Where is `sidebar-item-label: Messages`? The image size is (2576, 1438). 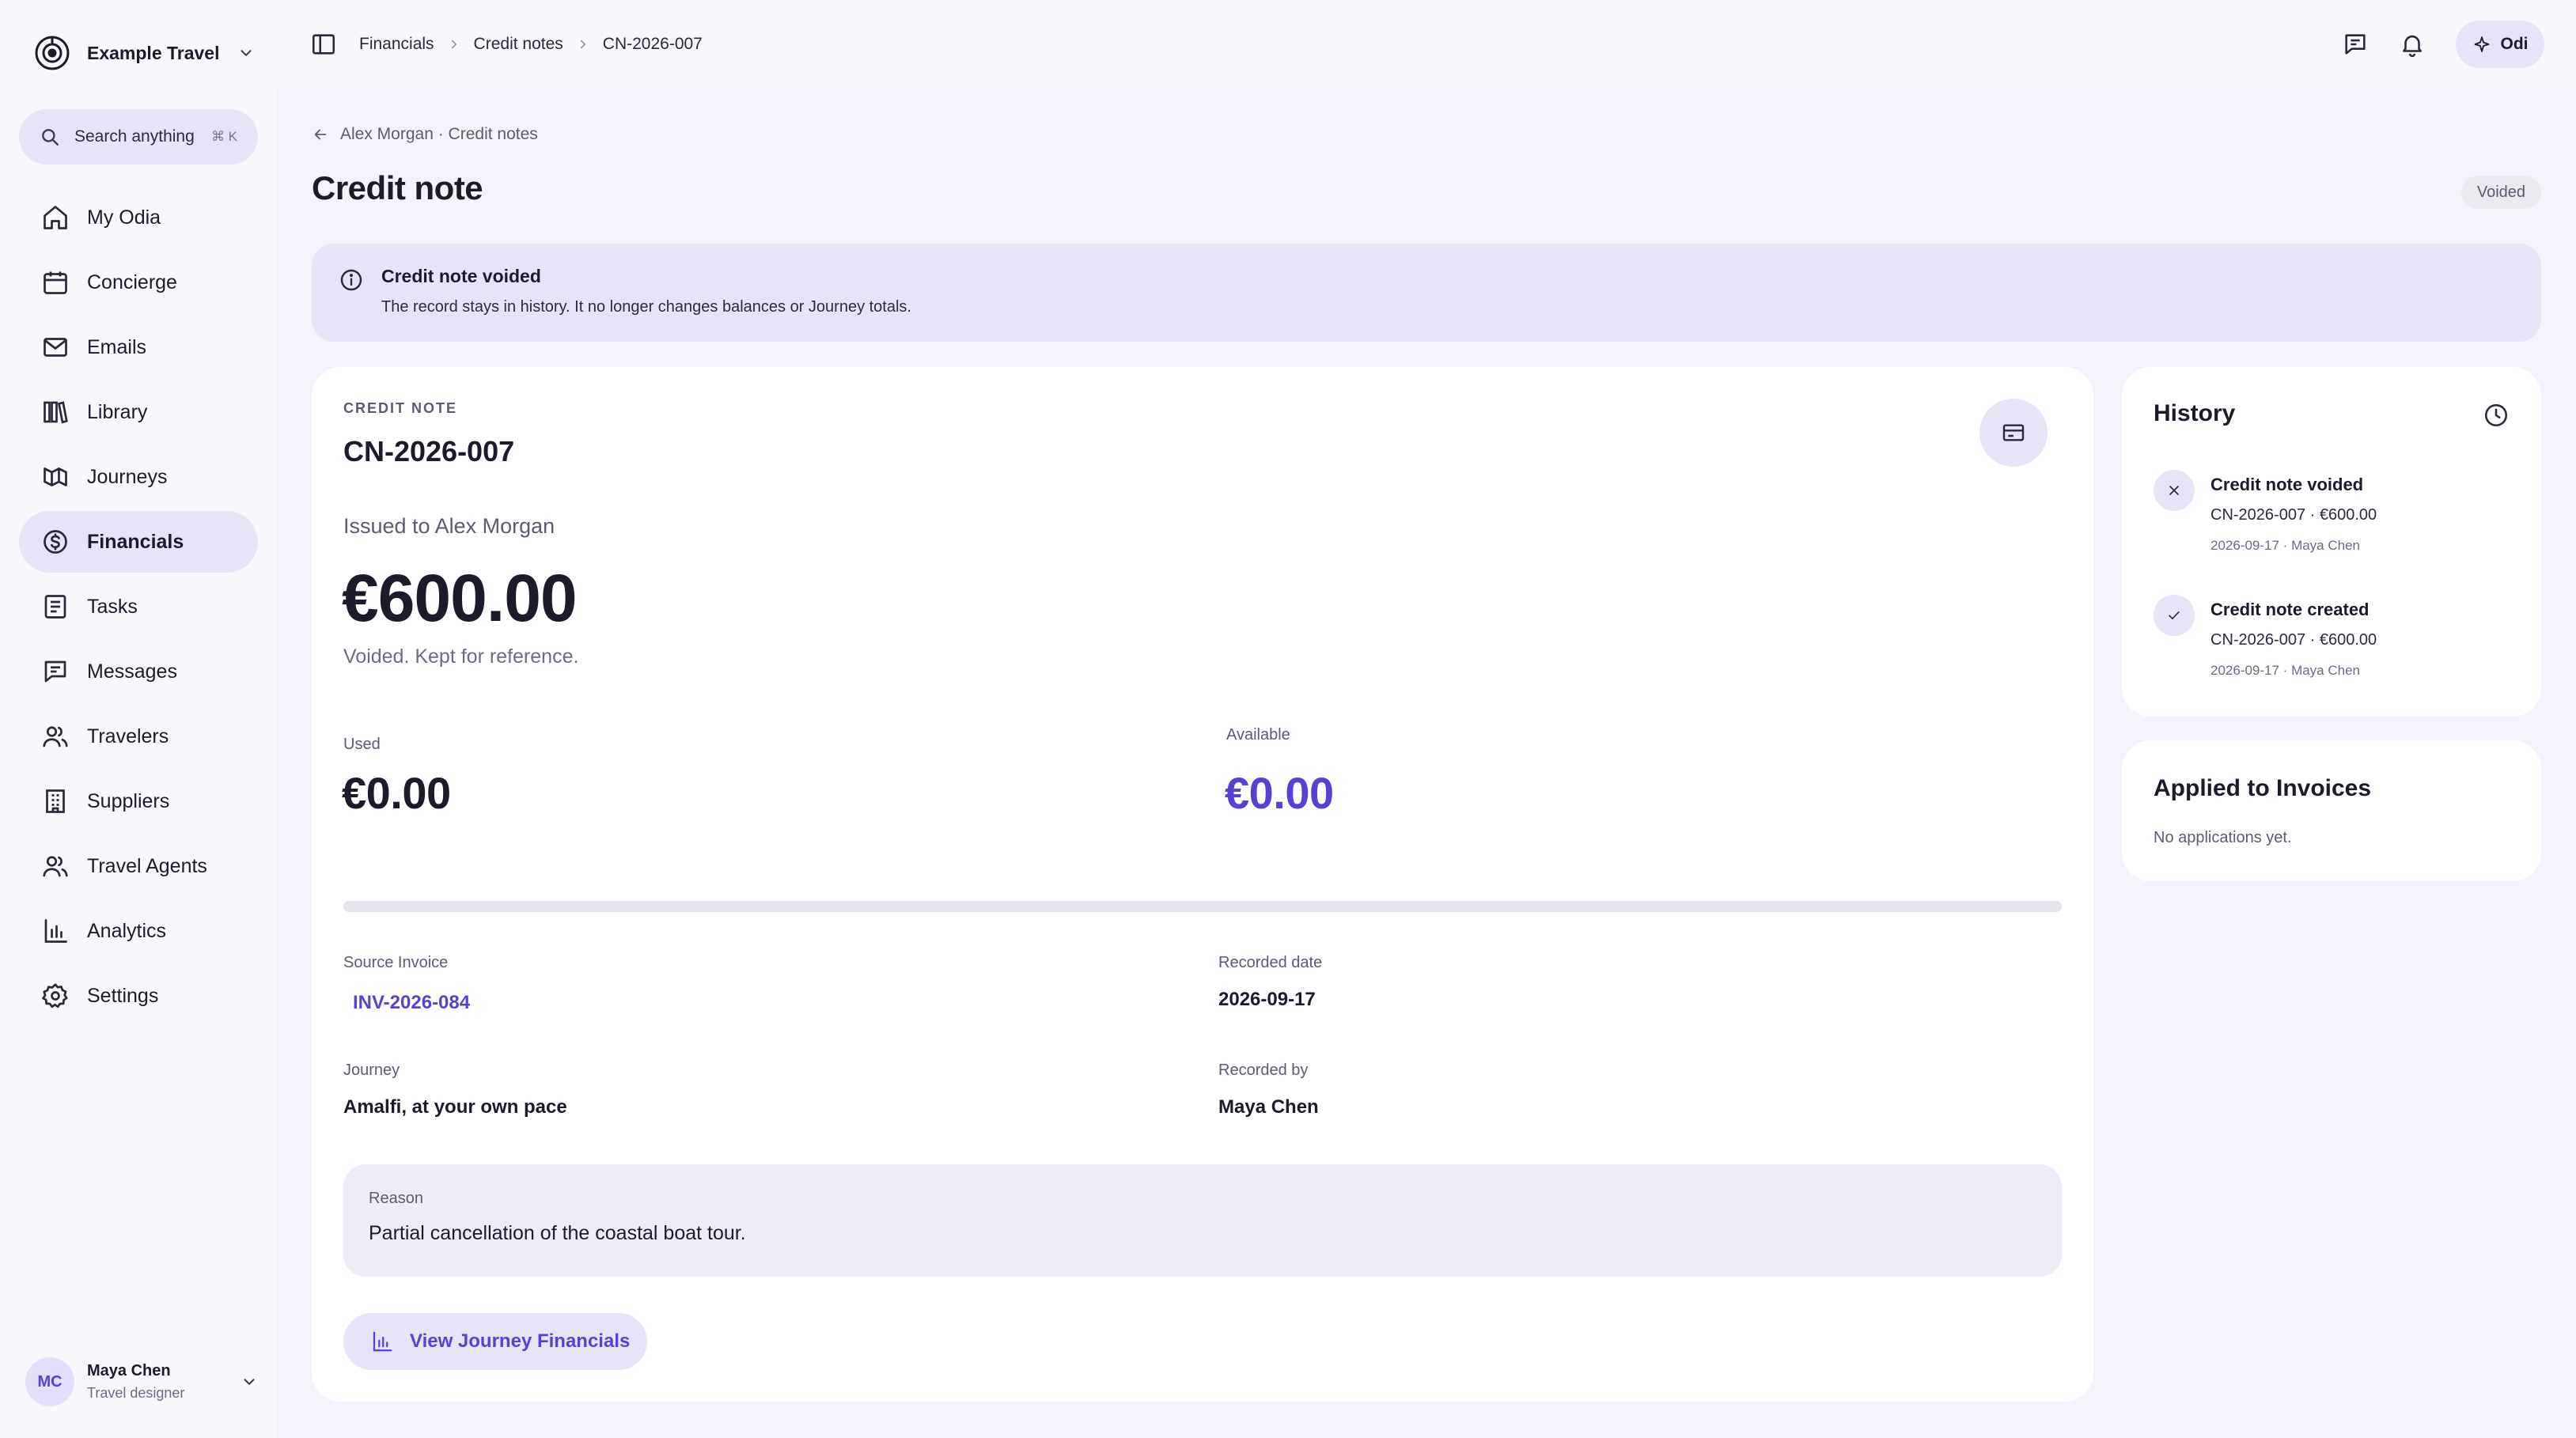
sidebar-item-label: Messages is located at coordinates (132, 671).